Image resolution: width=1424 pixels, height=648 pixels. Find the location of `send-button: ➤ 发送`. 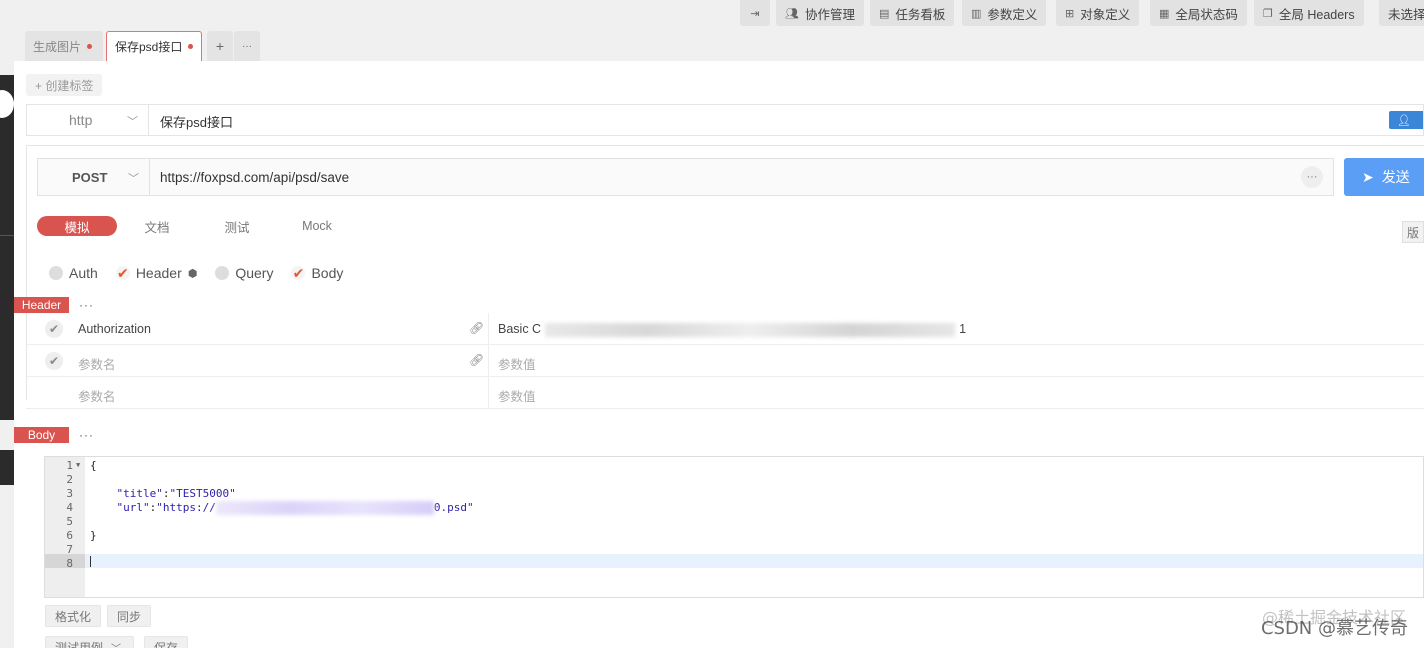

send-button: ➤ 发送 is located at coordinates (1384, 177).